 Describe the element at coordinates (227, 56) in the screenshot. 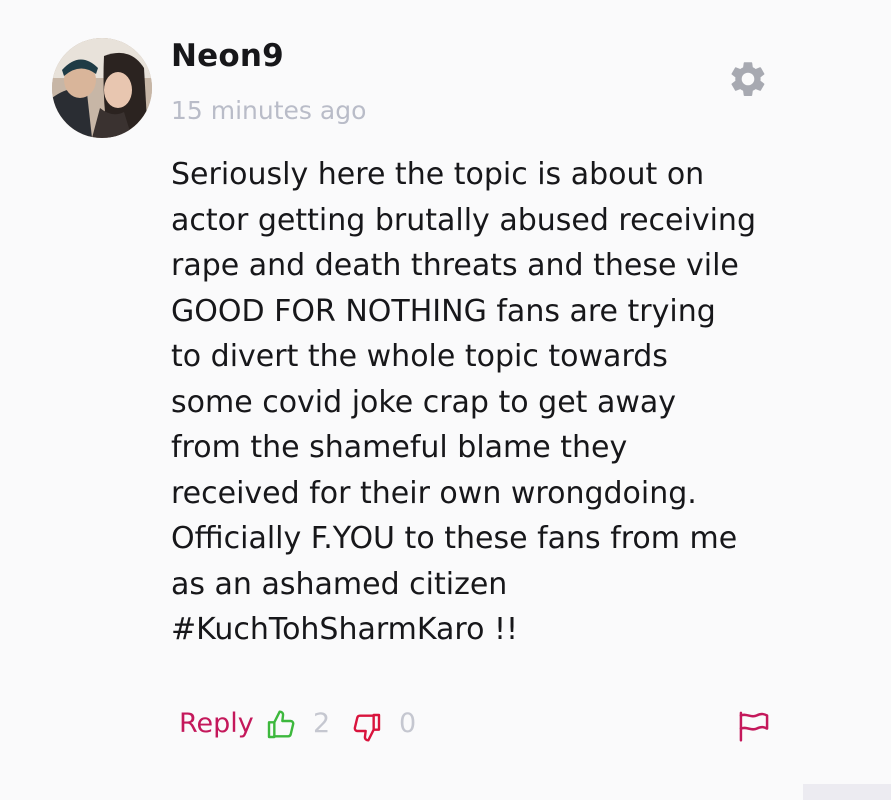

I see `author-name: Neon9` at that location.